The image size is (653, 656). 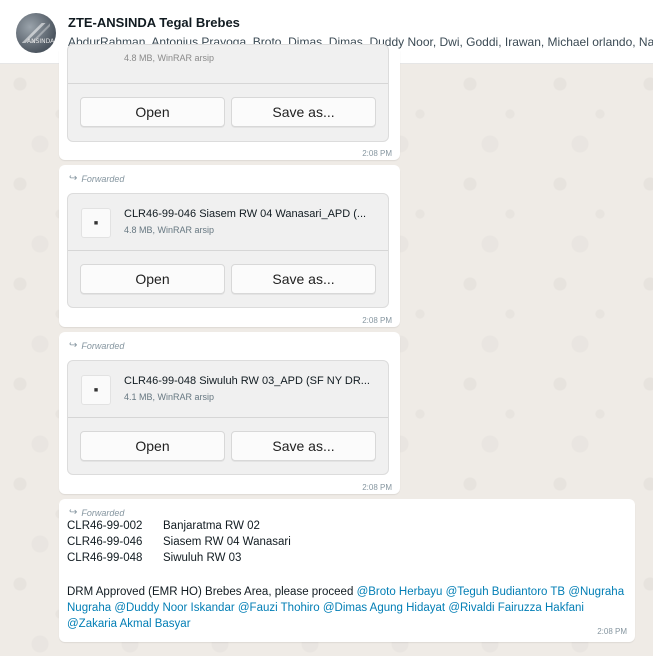 What do you see at coordinates (36, 33) in the screenshot?
I see `group-avatar: ANSINDA` at bounding box center [36, 33].